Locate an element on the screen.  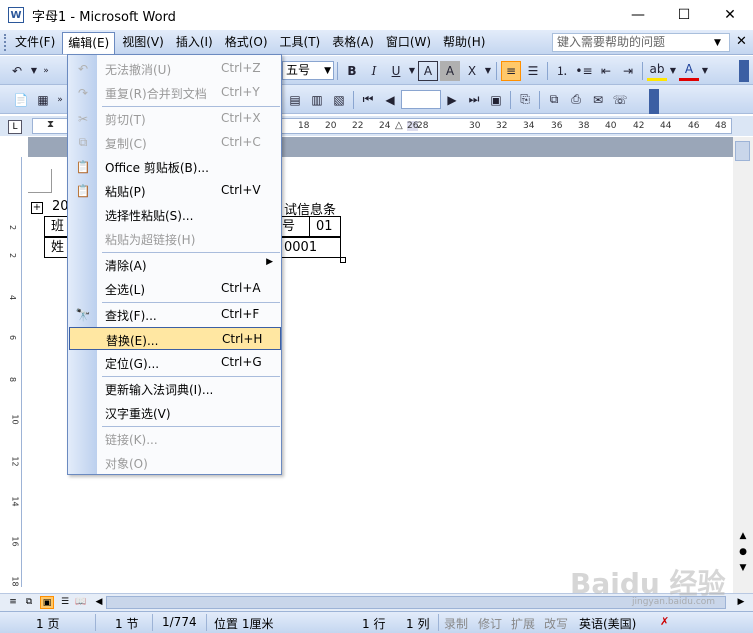
merge-to-fax-icon: ☏ is located at coordinates (620, 100).